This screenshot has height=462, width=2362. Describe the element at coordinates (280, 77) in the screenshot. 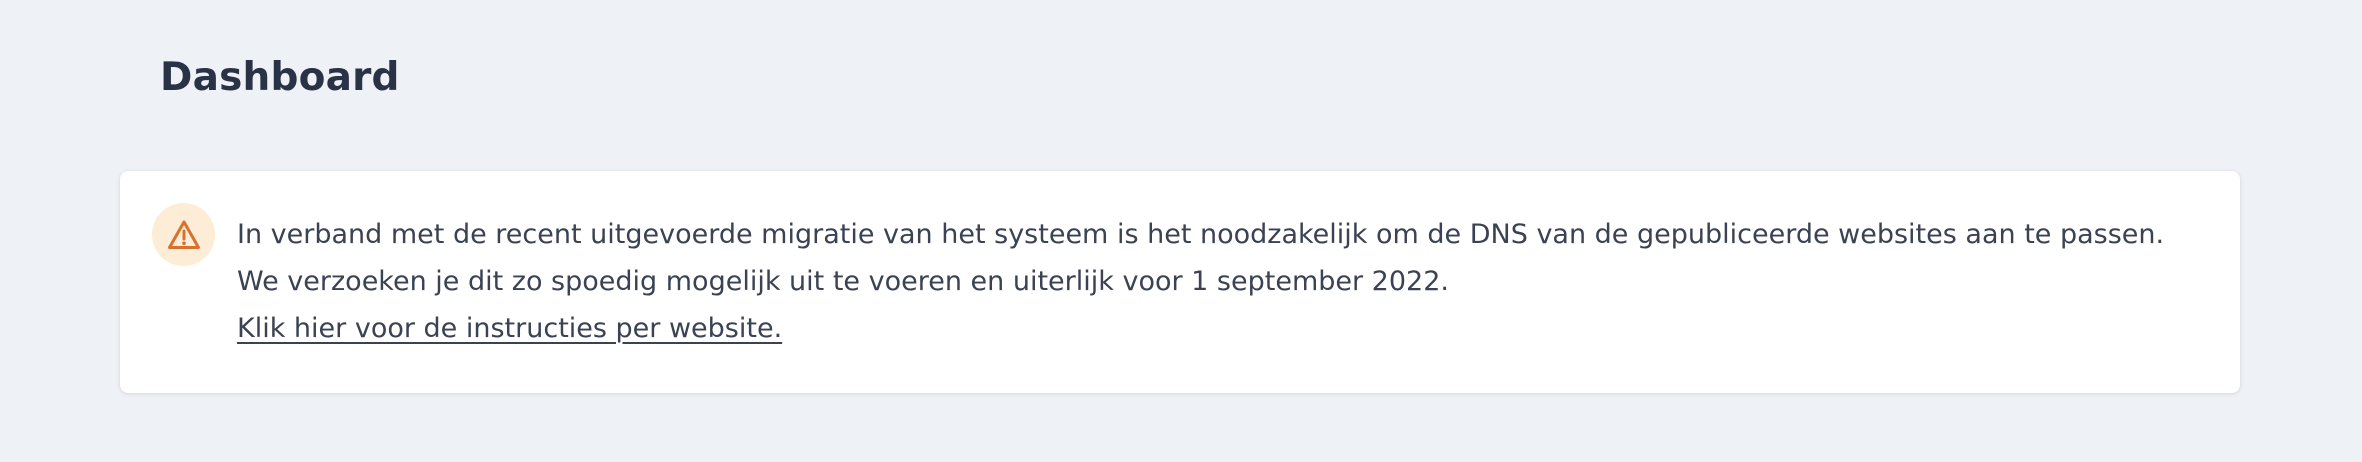

I see `page-title: Dashboard` at that location.